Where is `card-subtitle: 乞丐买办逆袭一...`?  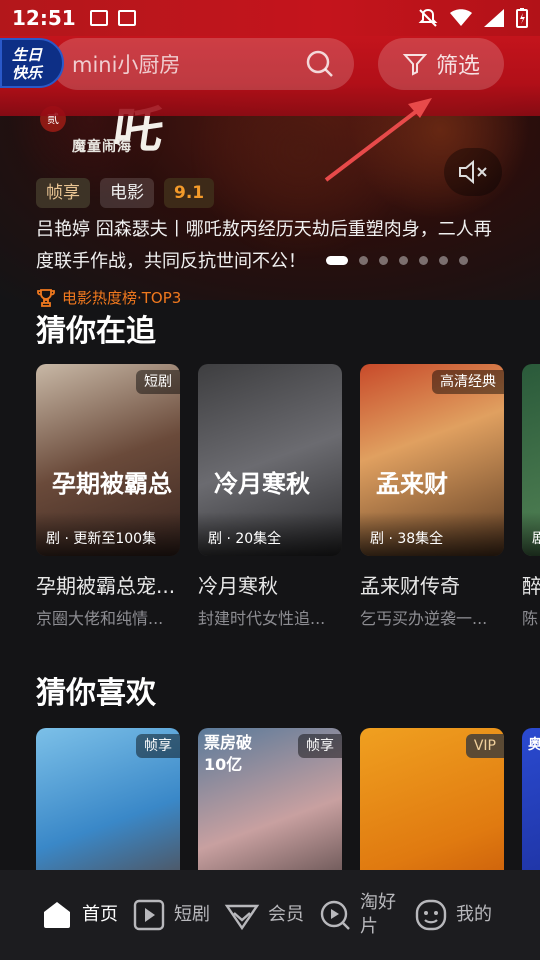
card-subtitle: 乞丐买办逆袭一... is located at coordinates (424, 618).